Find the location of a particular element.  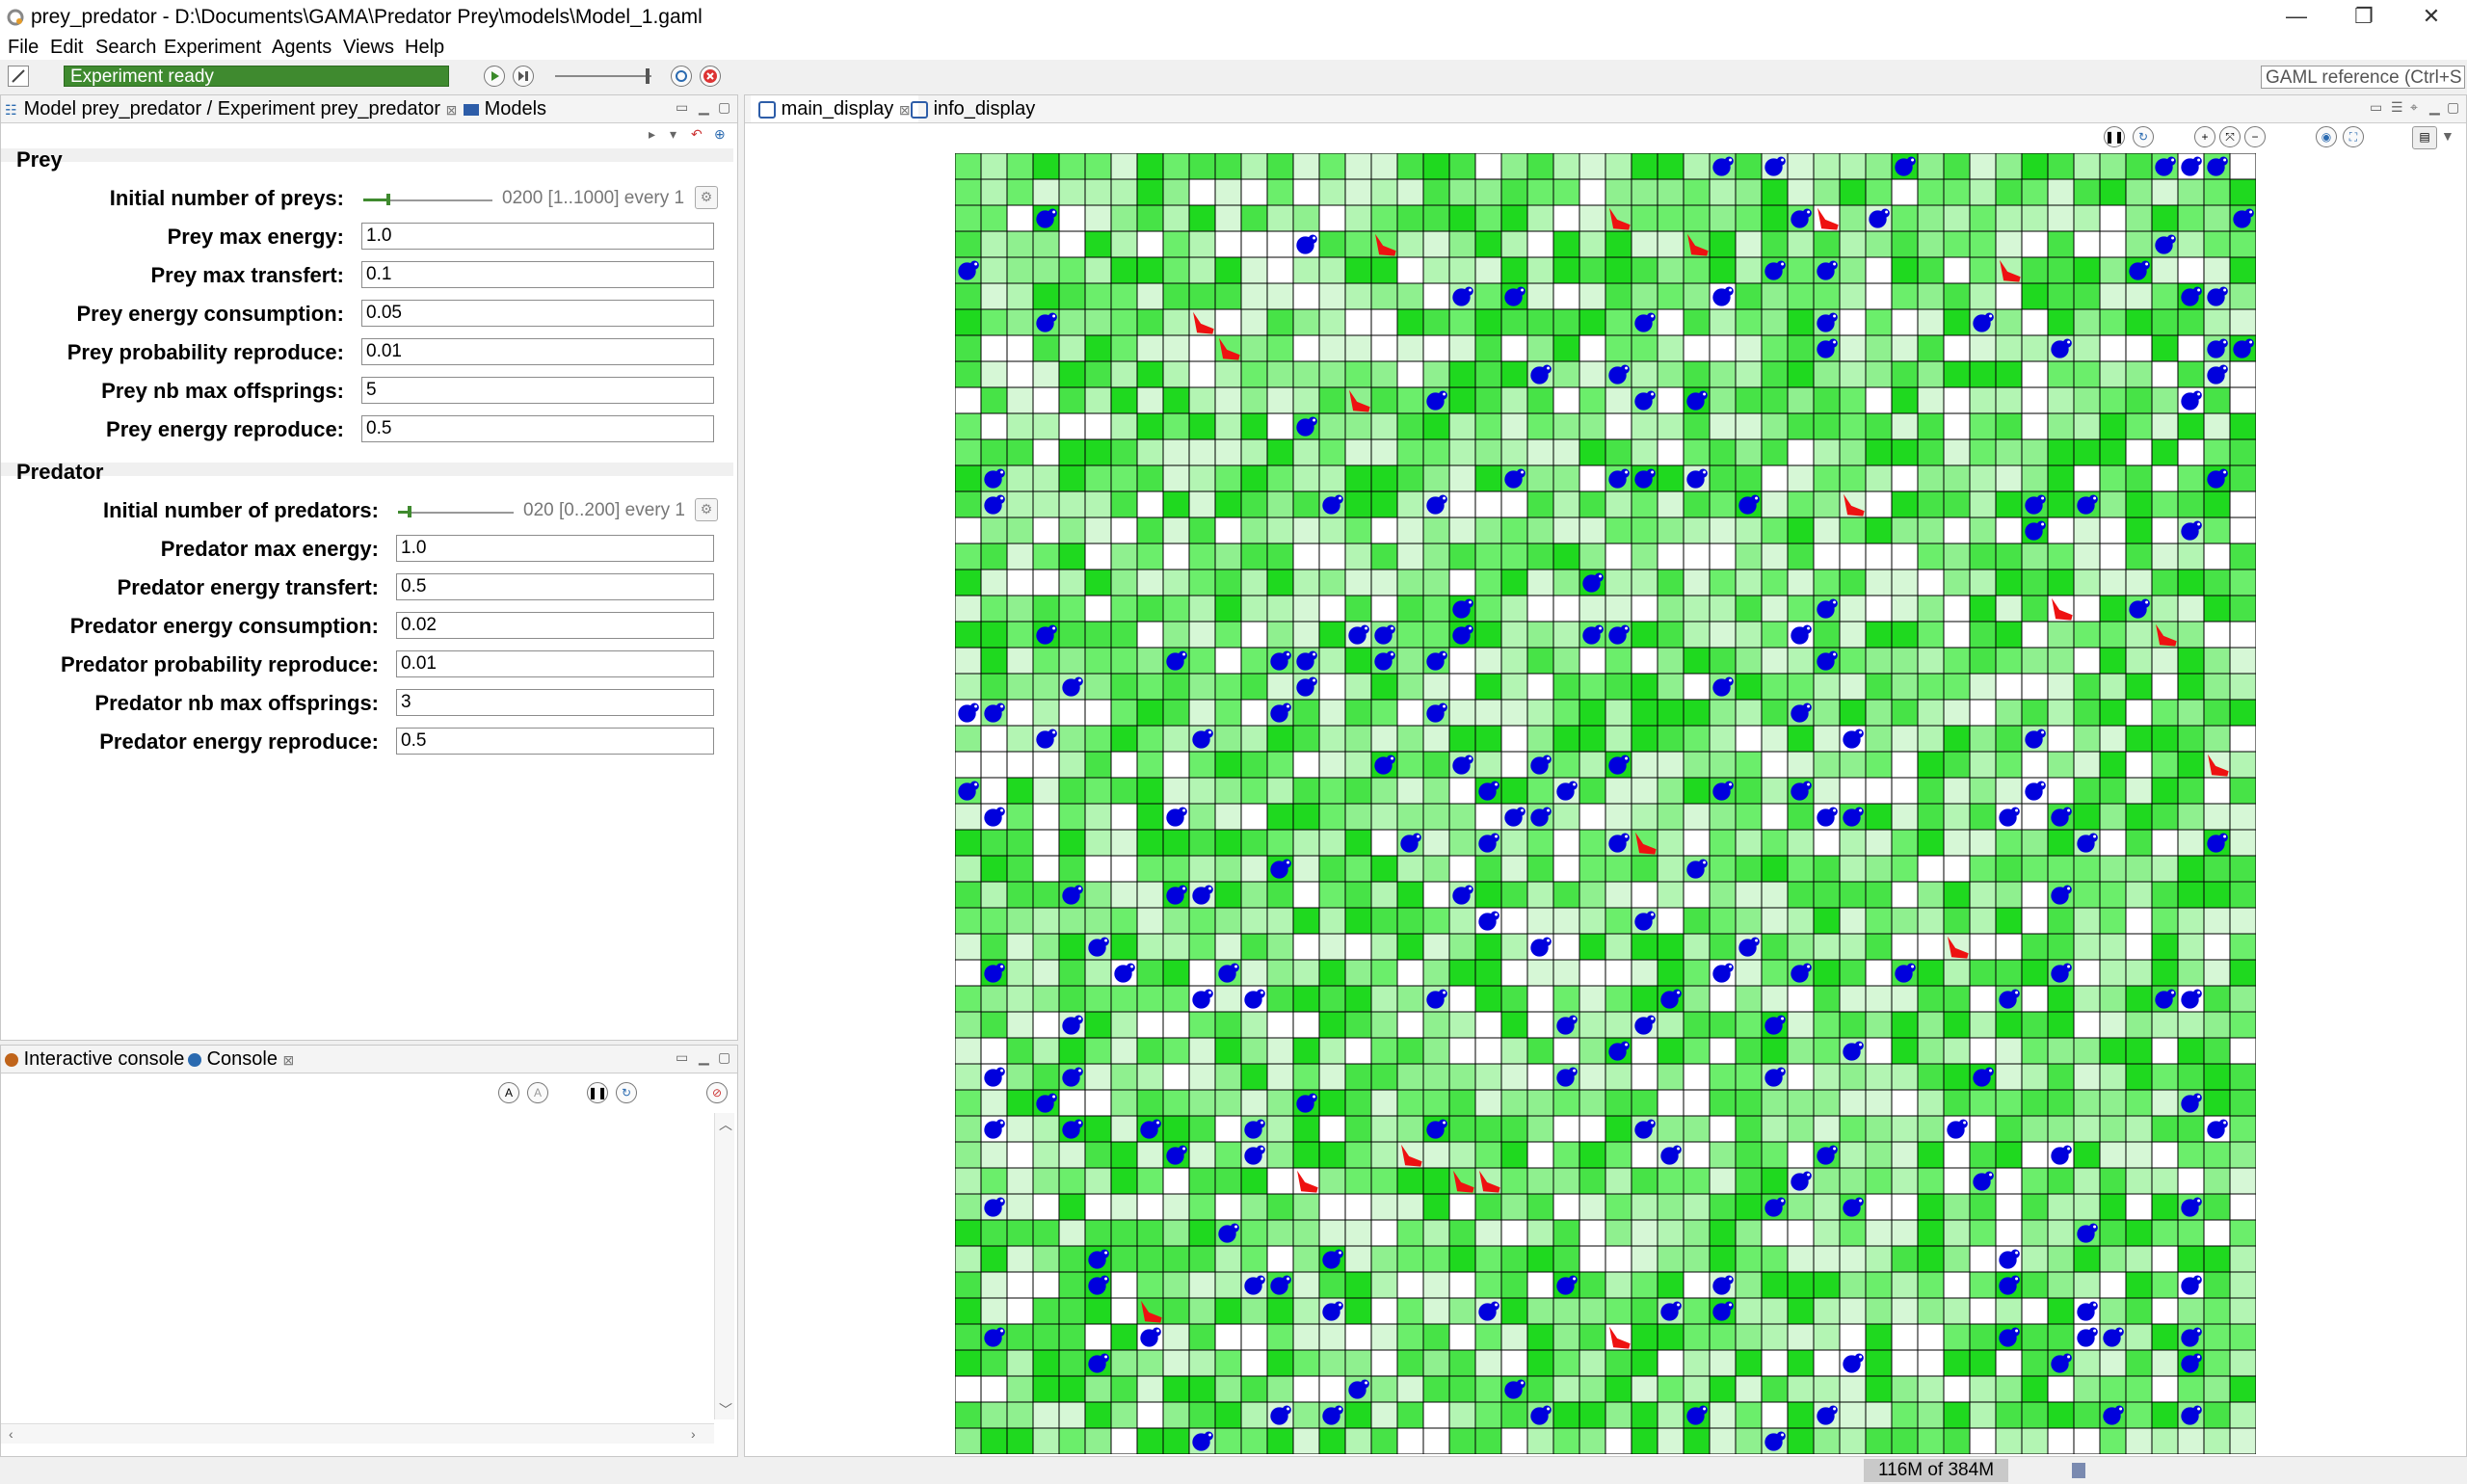

menu-help: Help is located at coordinates (424, 47).